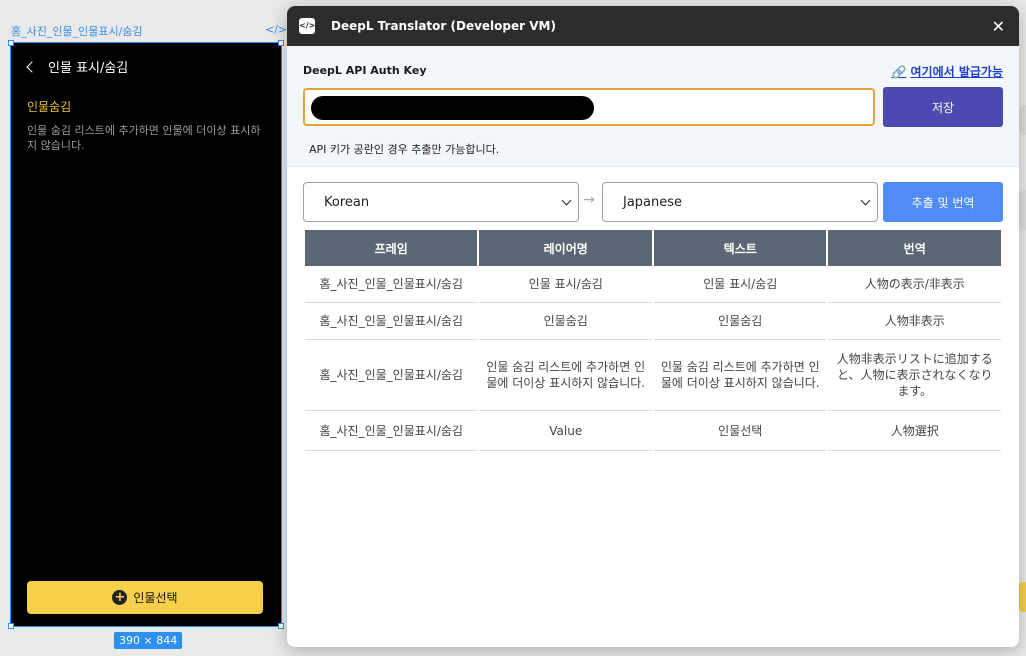  I want to click on table-cell: 人物非表示, so click(914, 321).